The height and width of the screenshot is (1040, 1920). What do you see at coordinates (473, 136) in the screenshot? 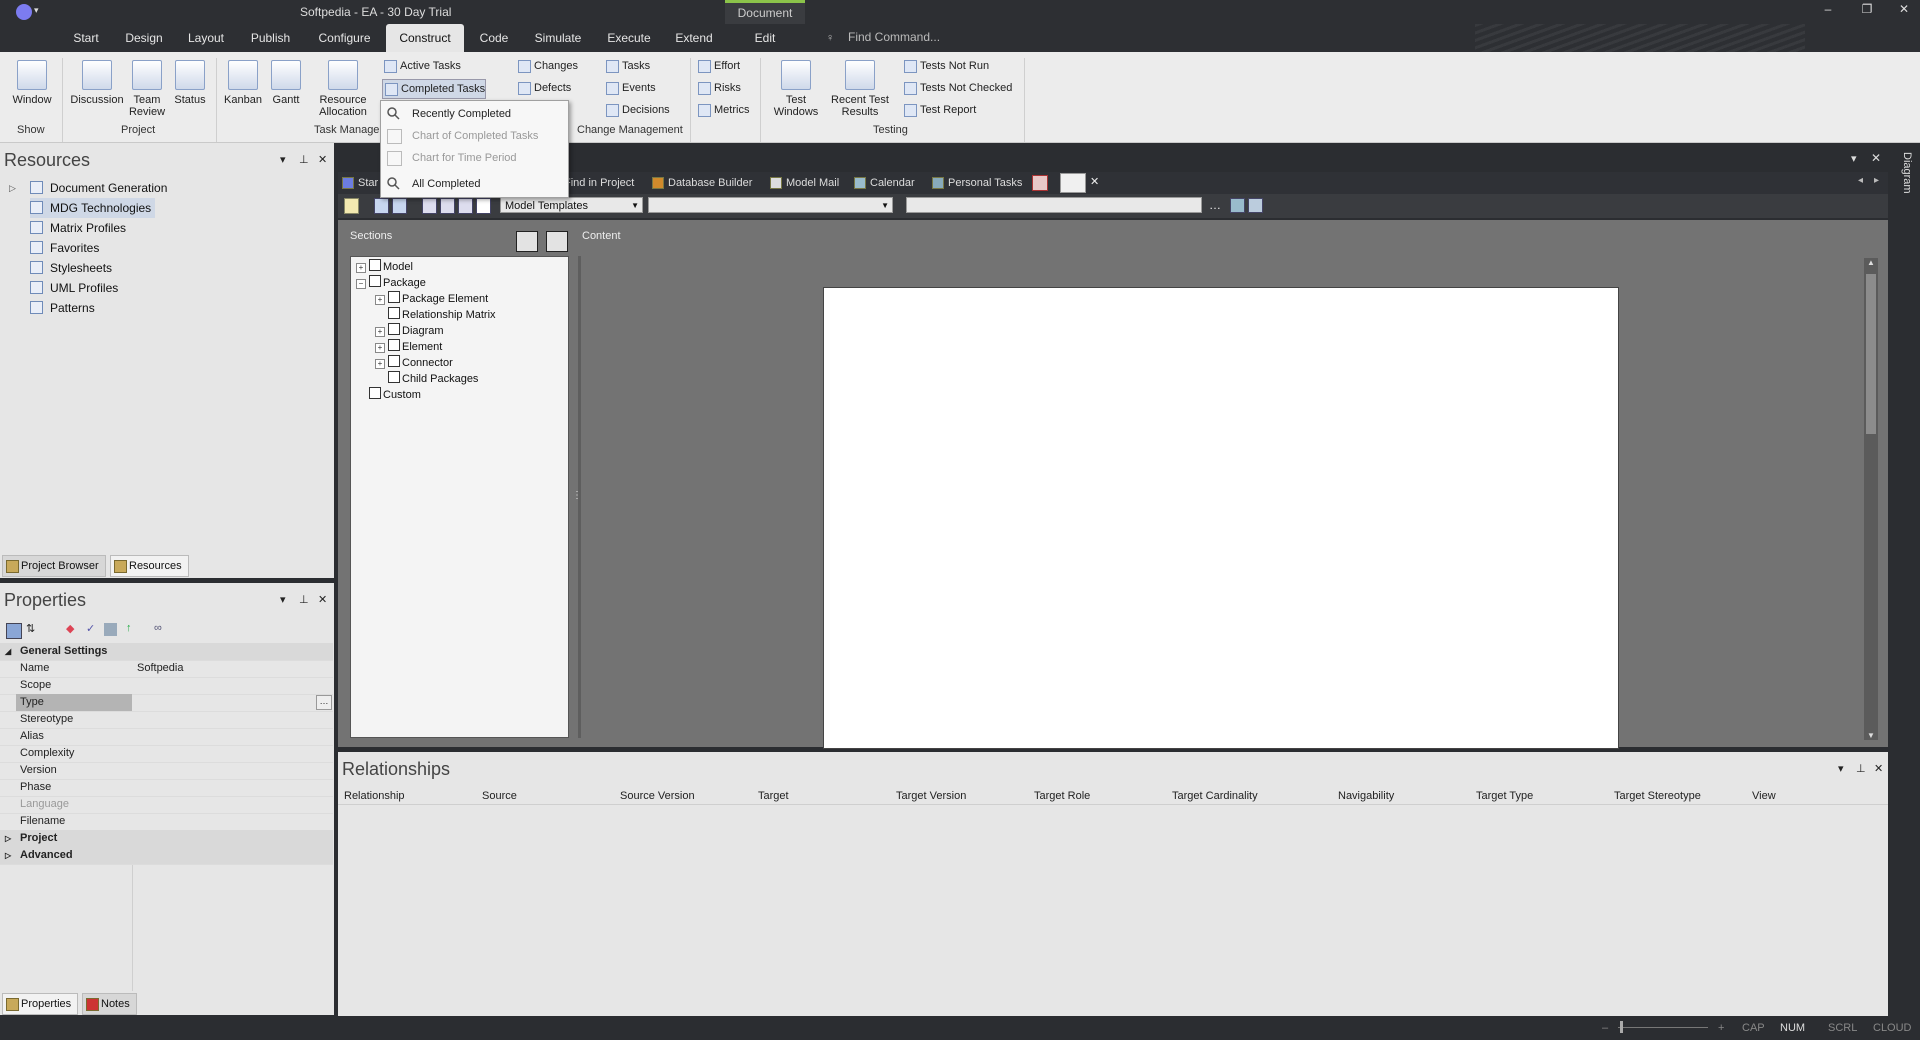
I see `menu-item-chart-completed-tasks: Chart of Completed Tasks` at bounding box center [473, 136].